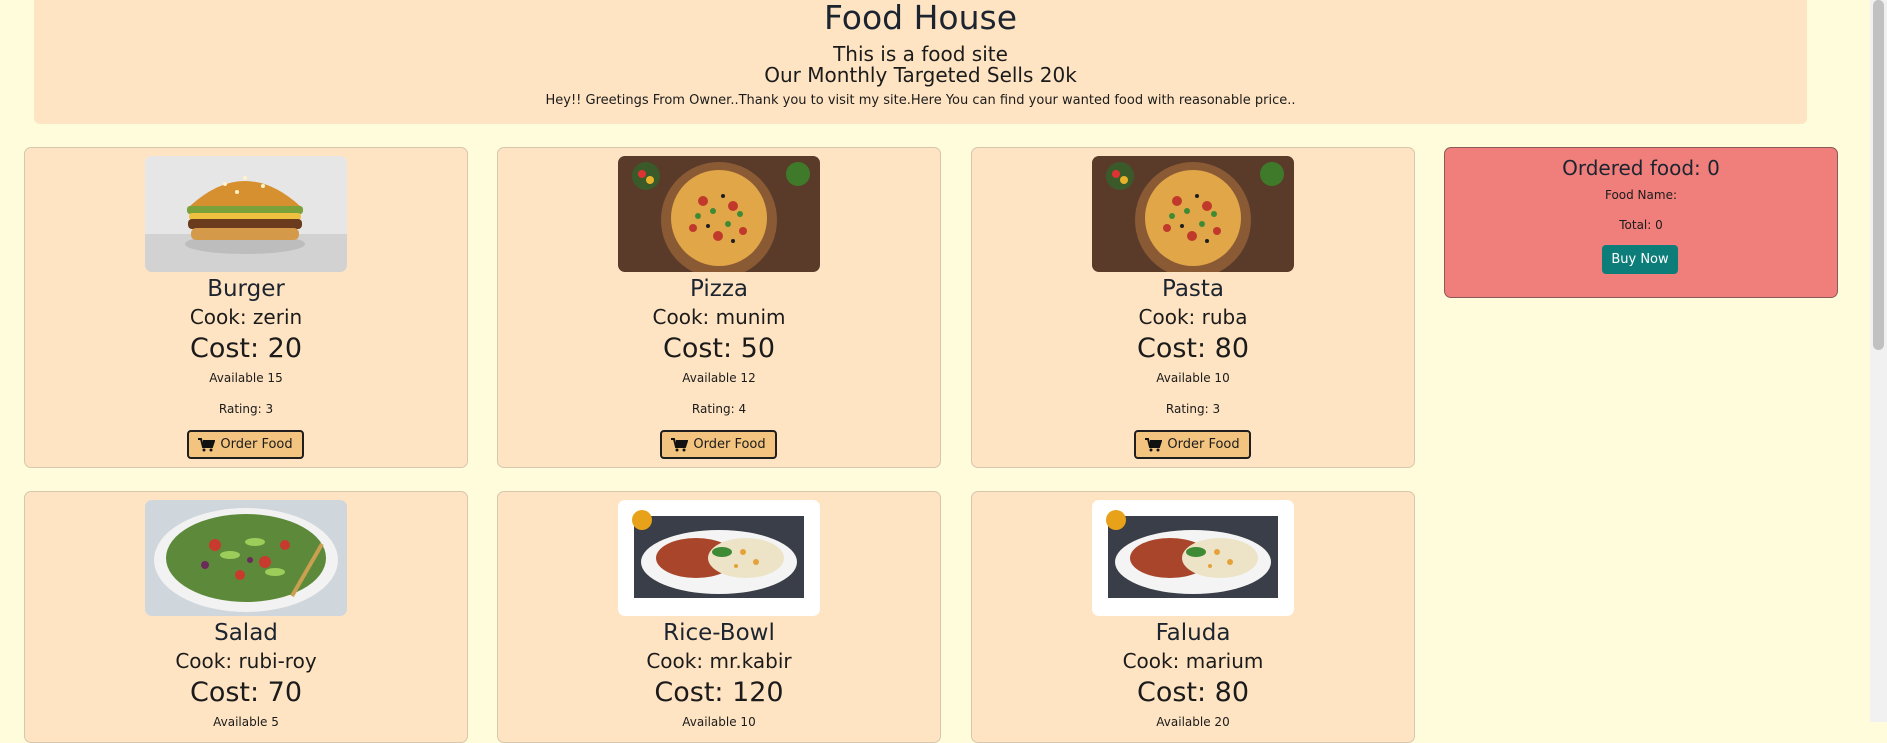 The width and height of the screenshot is (1887, 743). What do you see at coordinates (719, 317) in the screenshot?
I see `food-cook: Cook: munim` at bounding box center [719, 317].